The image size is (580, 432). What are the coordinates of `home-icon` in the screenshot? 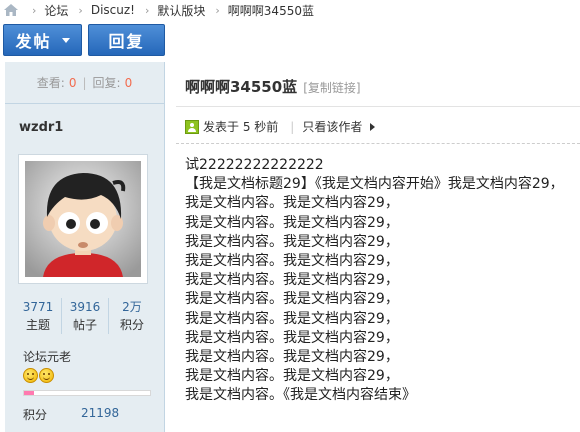 It's located at (11, 10).